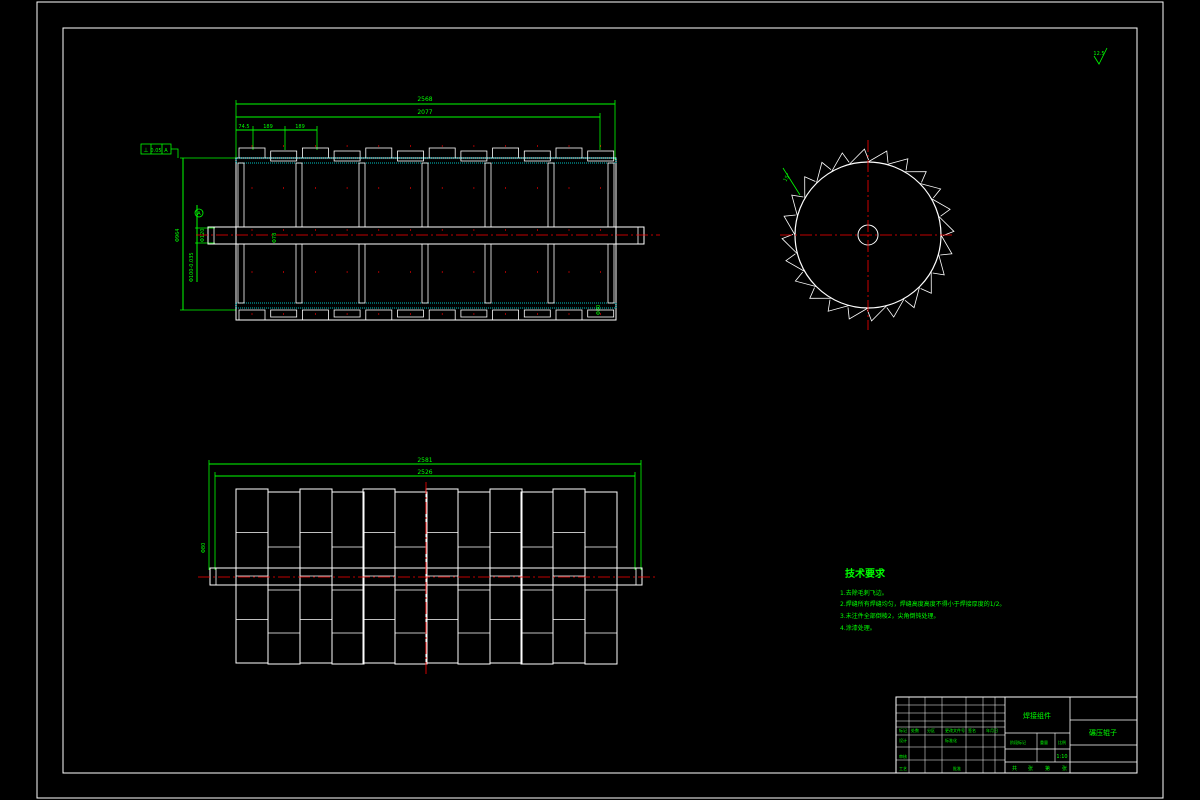  What do you see at coordinates (192, 267) in the screenshot?
I see `dim-left-shaft: Φ100-0.035` at bounding box center [192, 267].